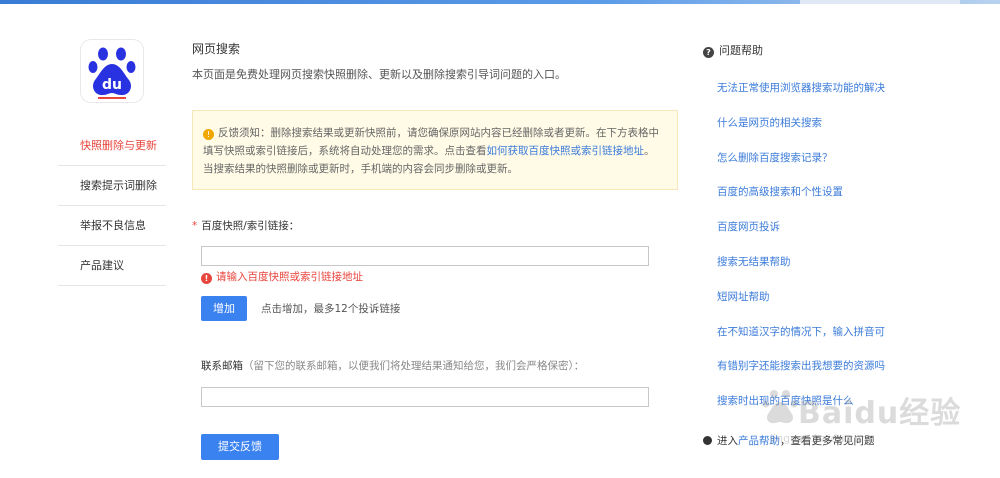  What do you see at coordinates (821, 438) in the screenshot?
I see `watermark-url: jingyan.baidu.com` at bounding box center [821, 438].